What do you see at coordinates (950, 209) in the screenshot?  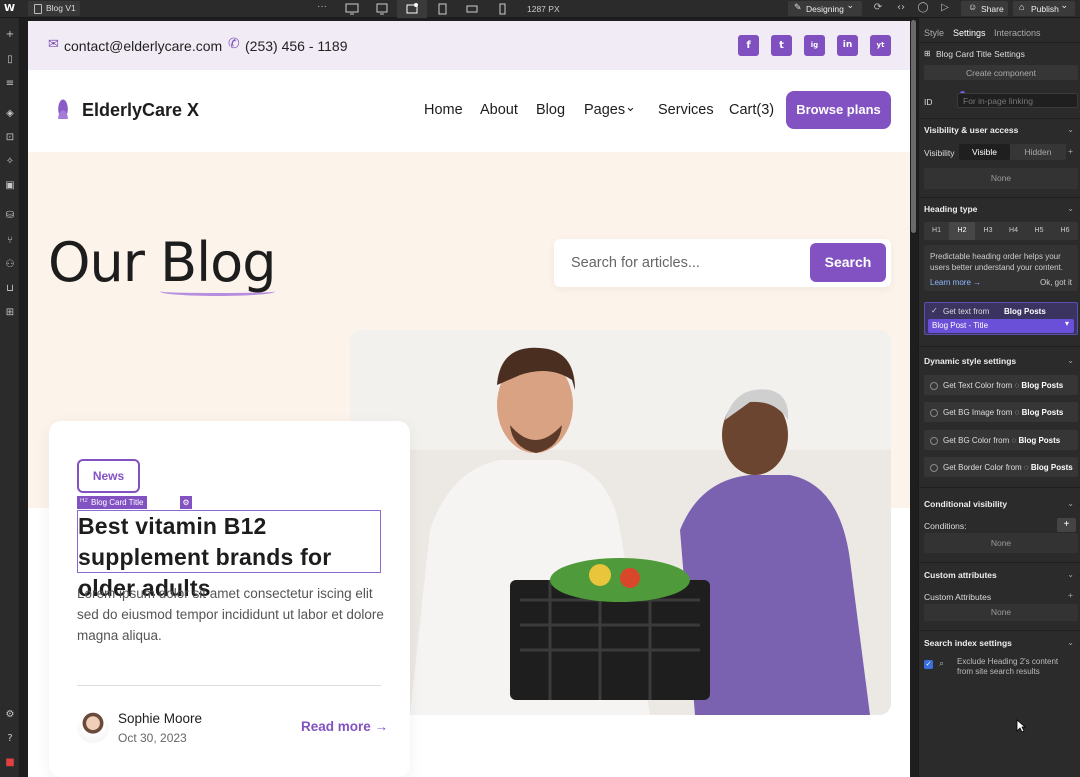 I see `heading-type-title: Heading type` at bounding box center [950, 209].